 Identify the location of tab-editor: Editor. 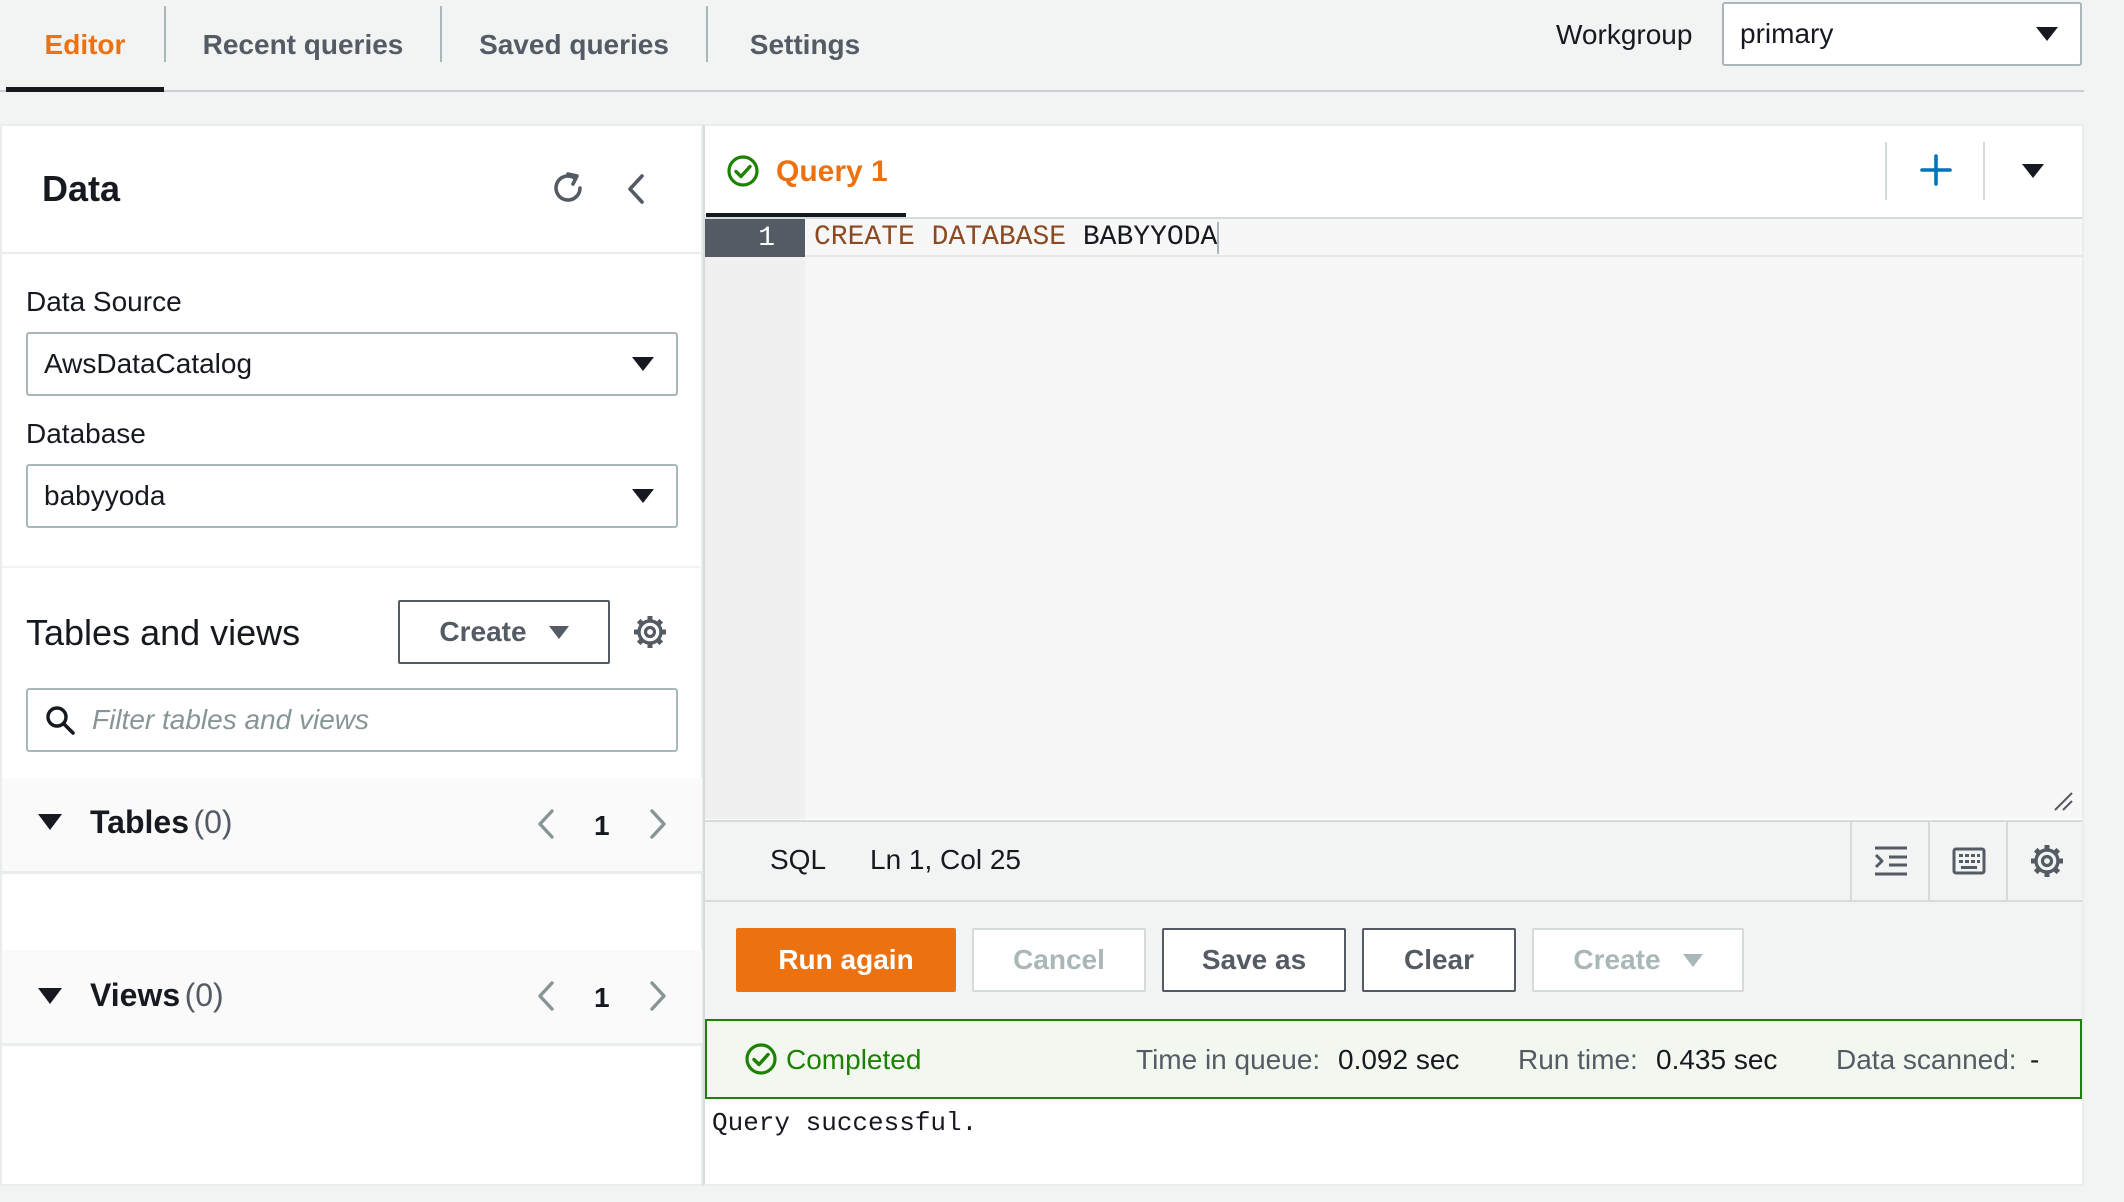
(85, 46).